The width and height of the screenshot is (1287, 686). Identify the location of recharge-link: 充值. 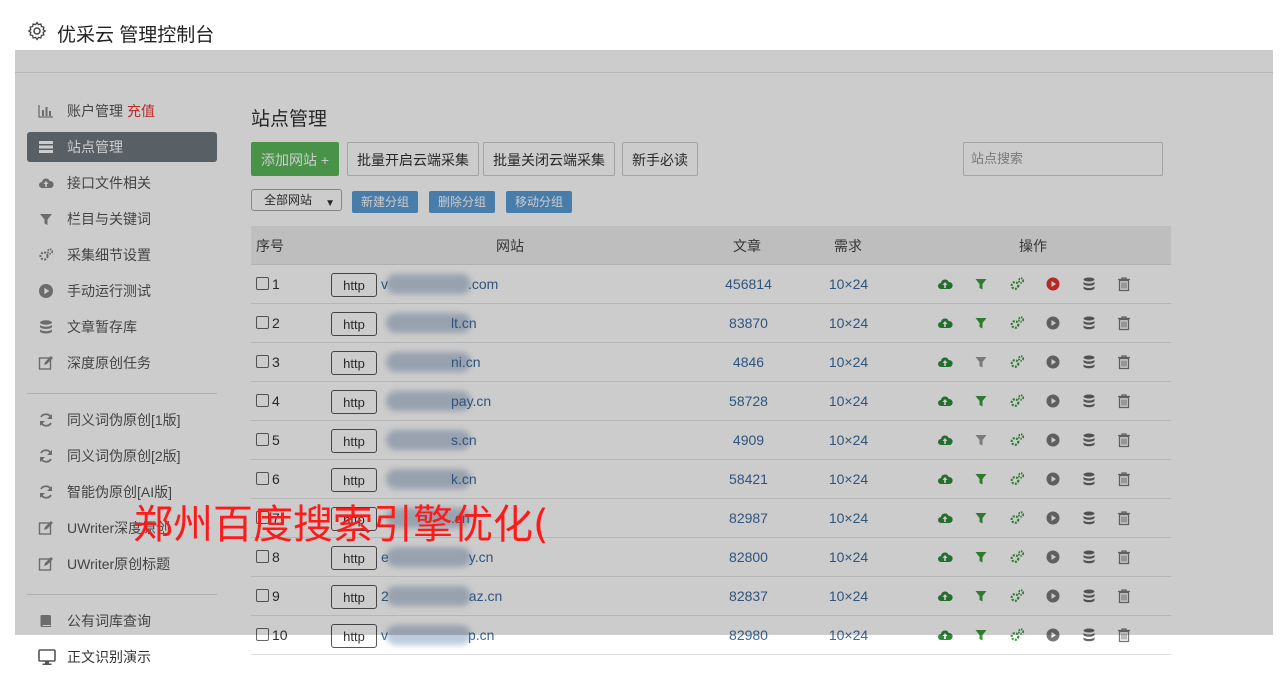
(141, 111).